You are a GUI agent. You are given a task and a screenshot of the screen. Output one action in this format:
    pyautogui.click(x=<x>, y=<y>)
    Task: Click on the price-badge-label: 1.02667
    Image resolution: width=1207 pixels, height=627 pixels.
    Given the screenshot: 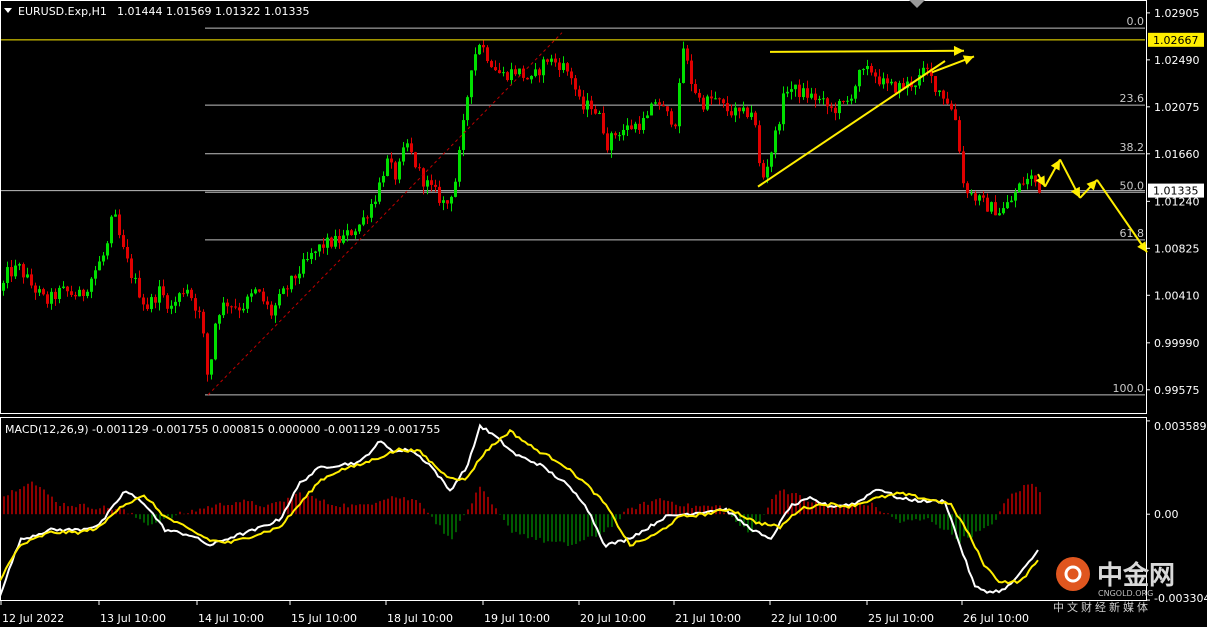 What is the action you would take?
    pyautogui.click(x=1176, y=40)
    